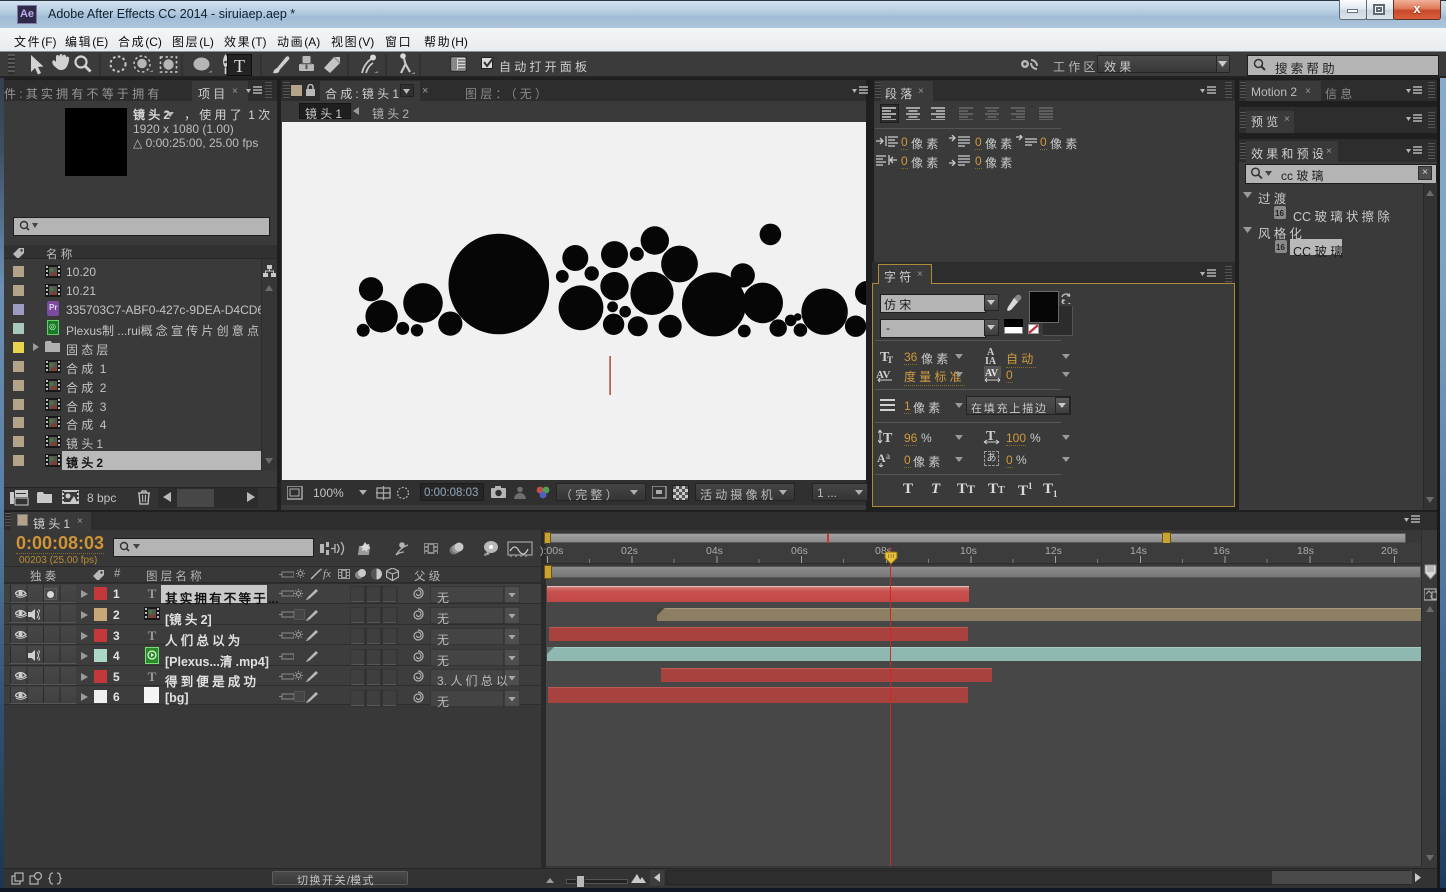 The height and width of the screenshot is (892, 1446). Describe the element at coordinates (881, 458) in the screenshot. I see `svg-text: A` at that location.